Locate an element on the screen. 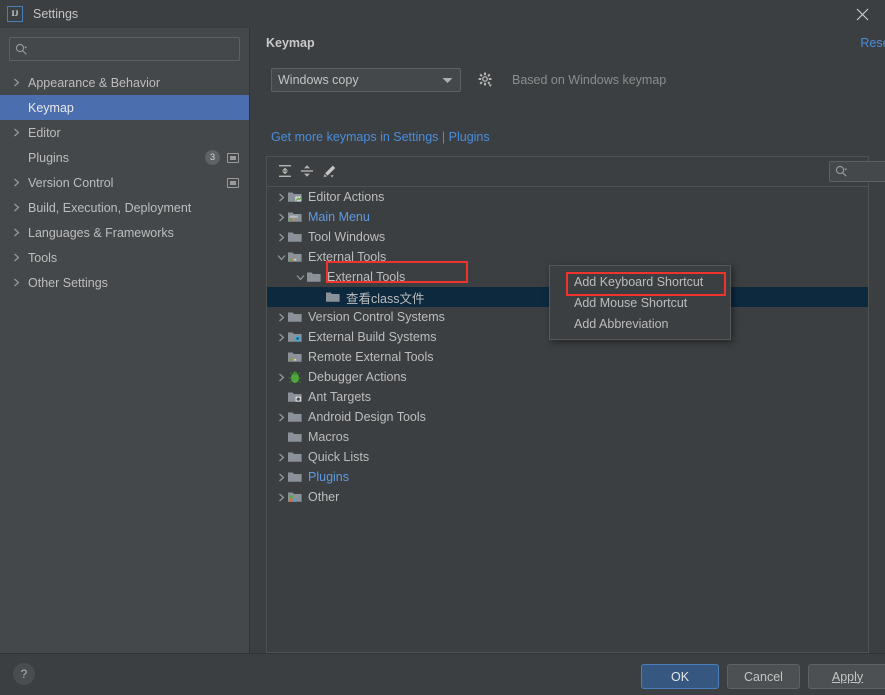  tree-row: Android Design Tools is located at coordinates (567, 417).